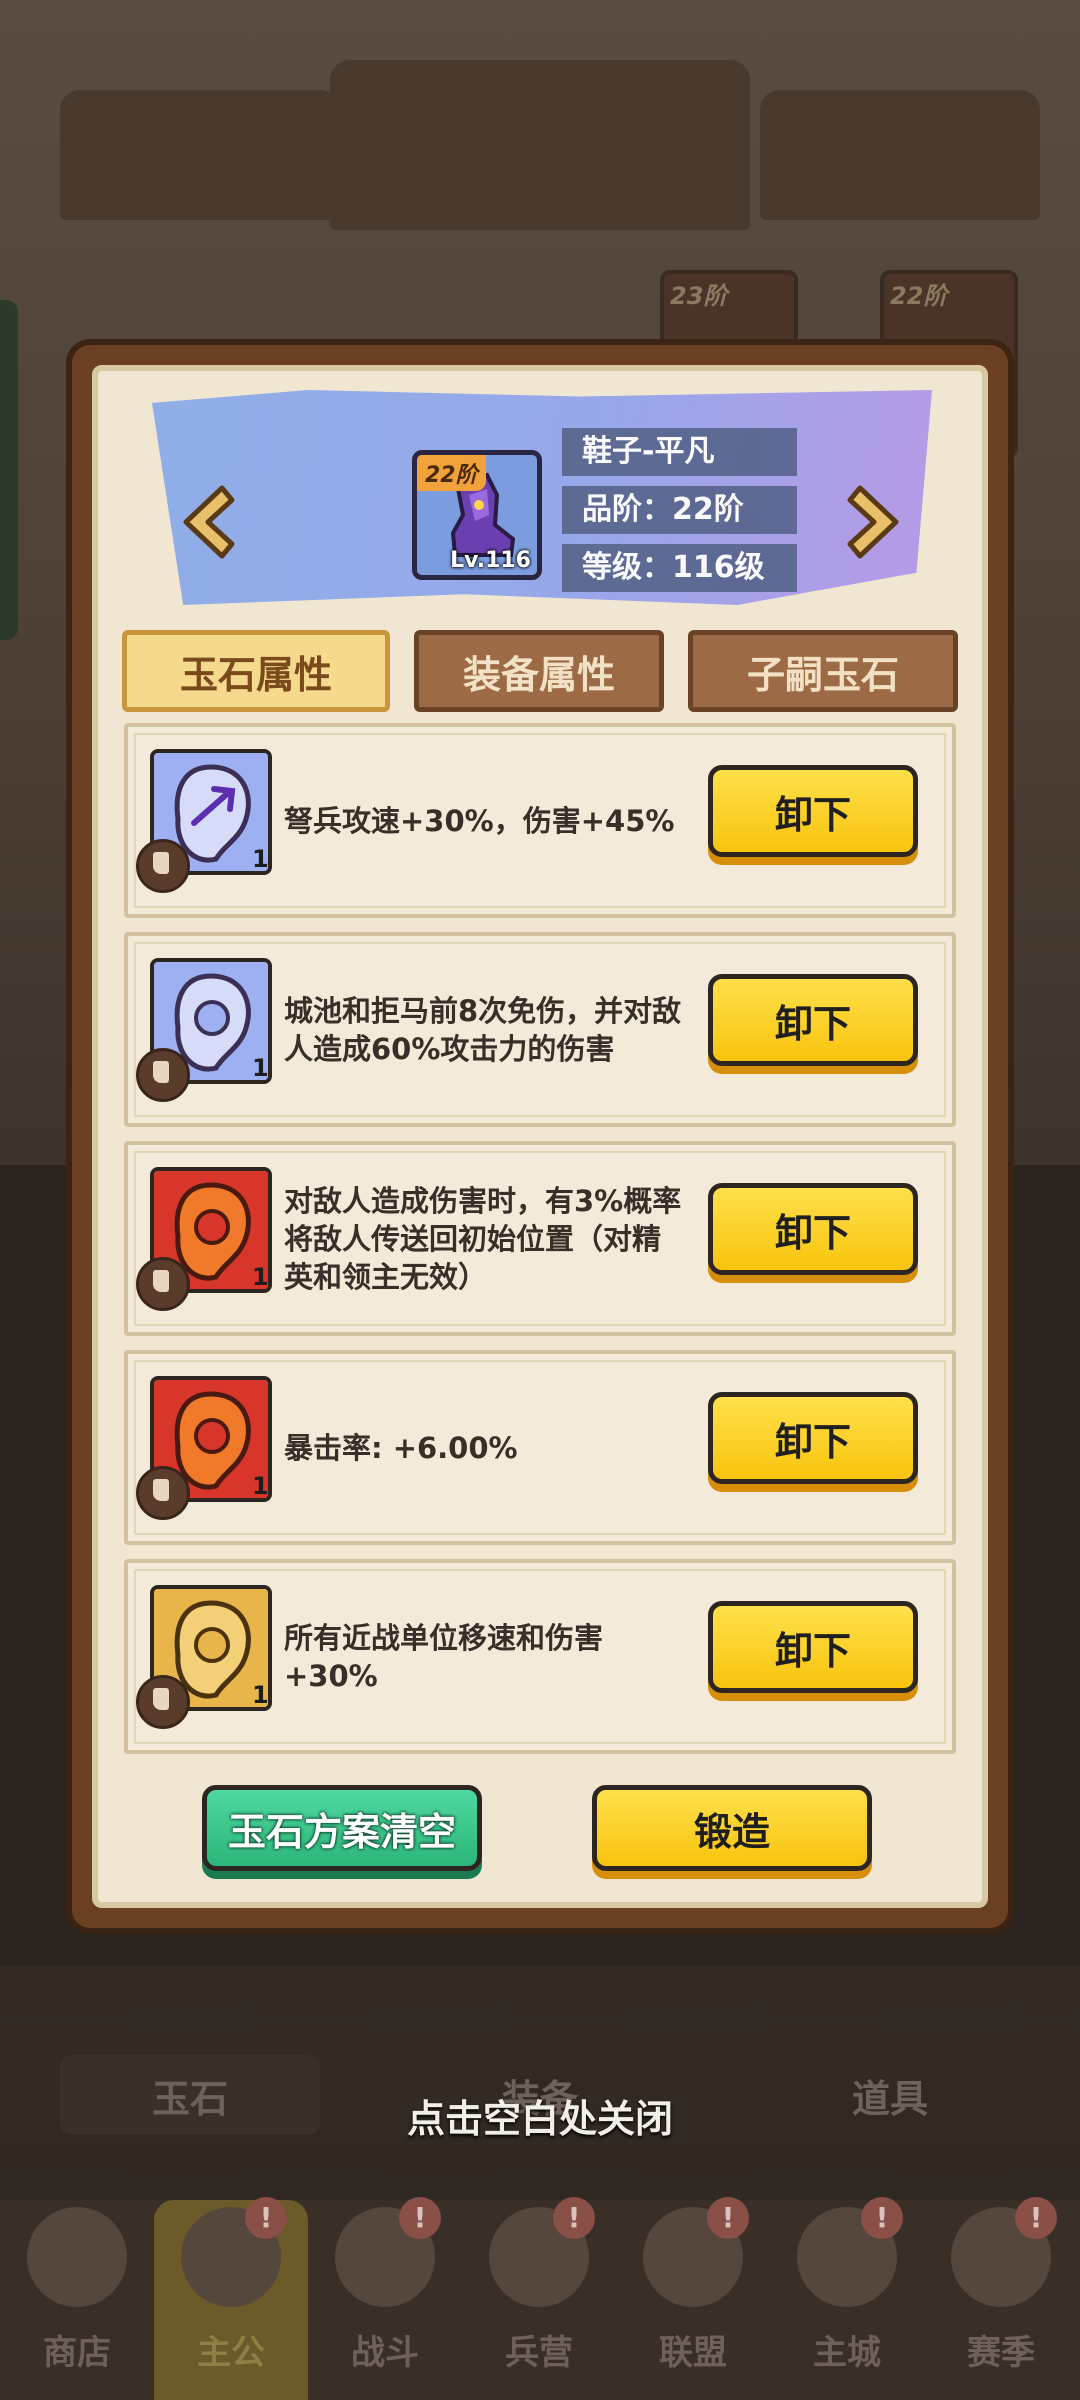 The height and width of the screenshot is (2400, 1080). I want to click on nav-shop: 商店, so click(77, 2300).